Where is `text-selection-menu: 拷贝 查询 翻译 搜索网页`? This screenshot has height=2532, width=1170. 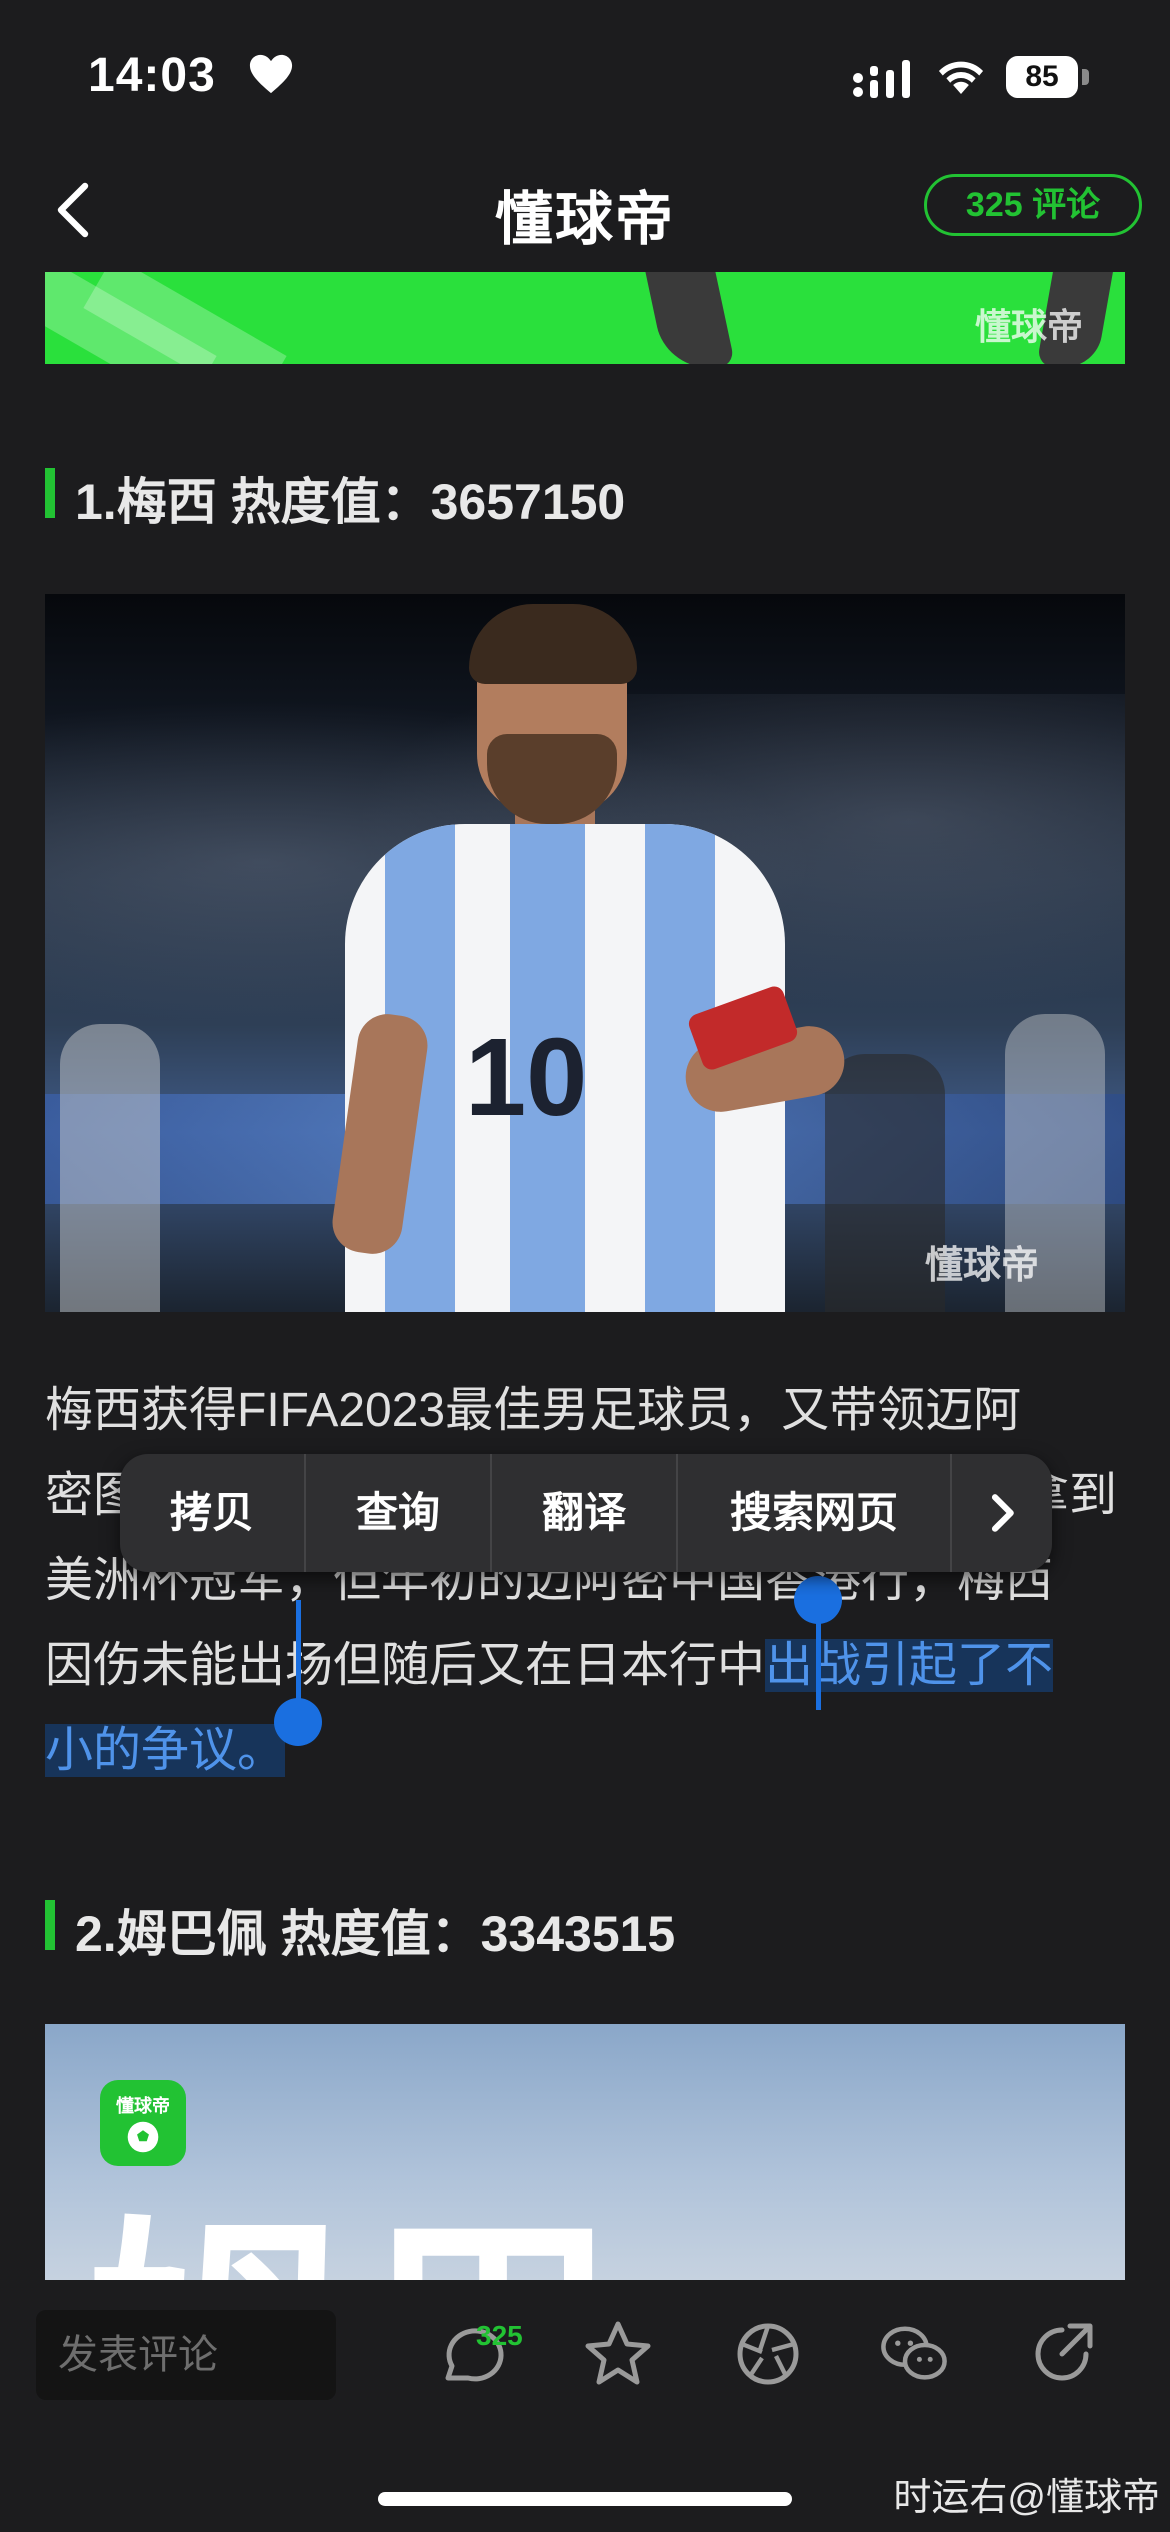
text-selection-menu: 拷贝 查询 翻译 搜索网页 is located at coordinates (586, 1513).